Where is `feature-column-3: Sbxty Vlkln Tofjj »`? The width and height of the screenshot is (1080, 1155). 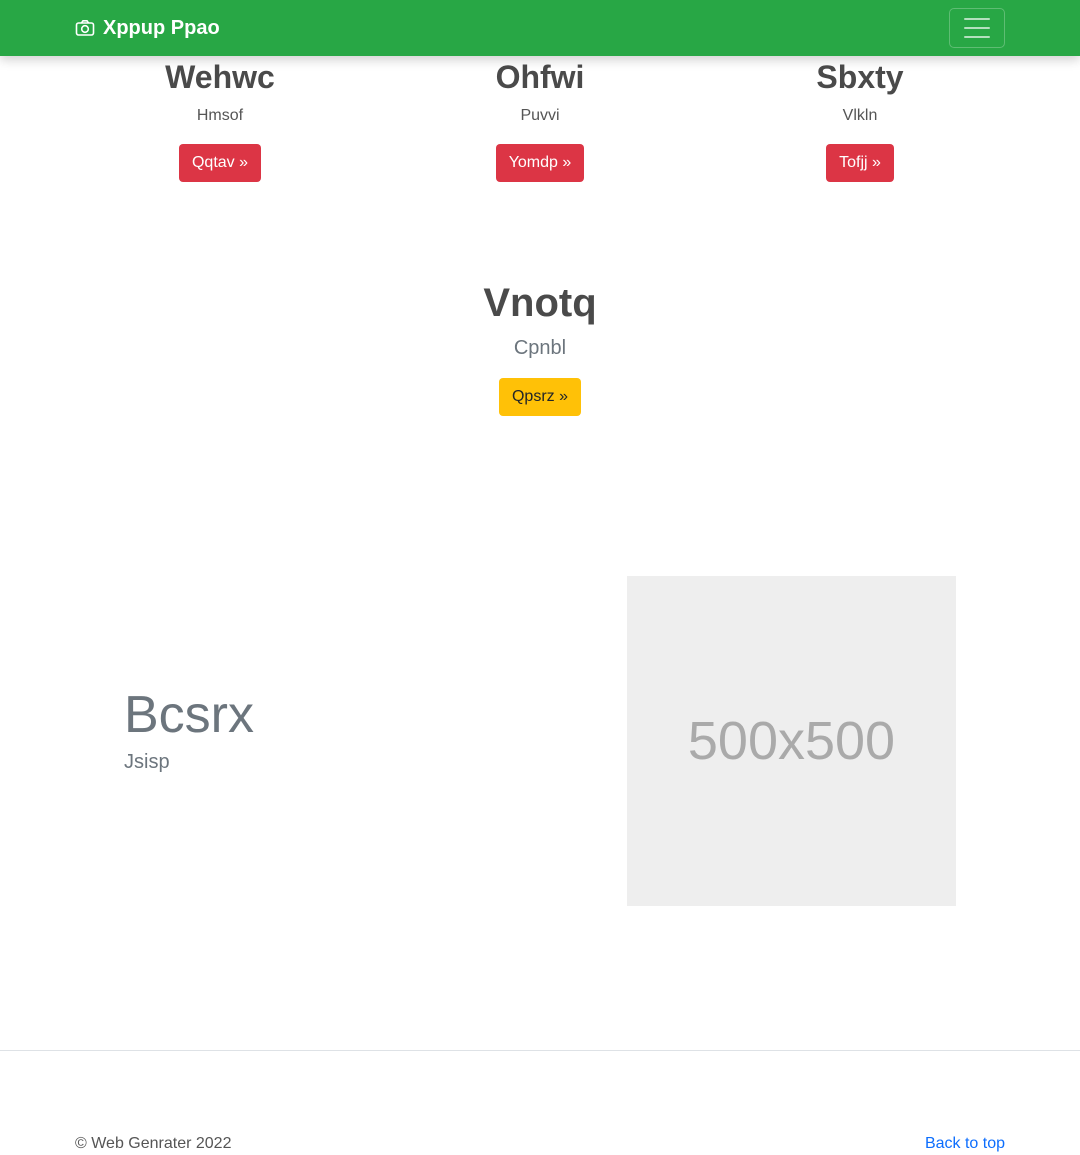
feature-column-3: Sbxty Vlkln Tofjj » is located at coordinates (860, 120).